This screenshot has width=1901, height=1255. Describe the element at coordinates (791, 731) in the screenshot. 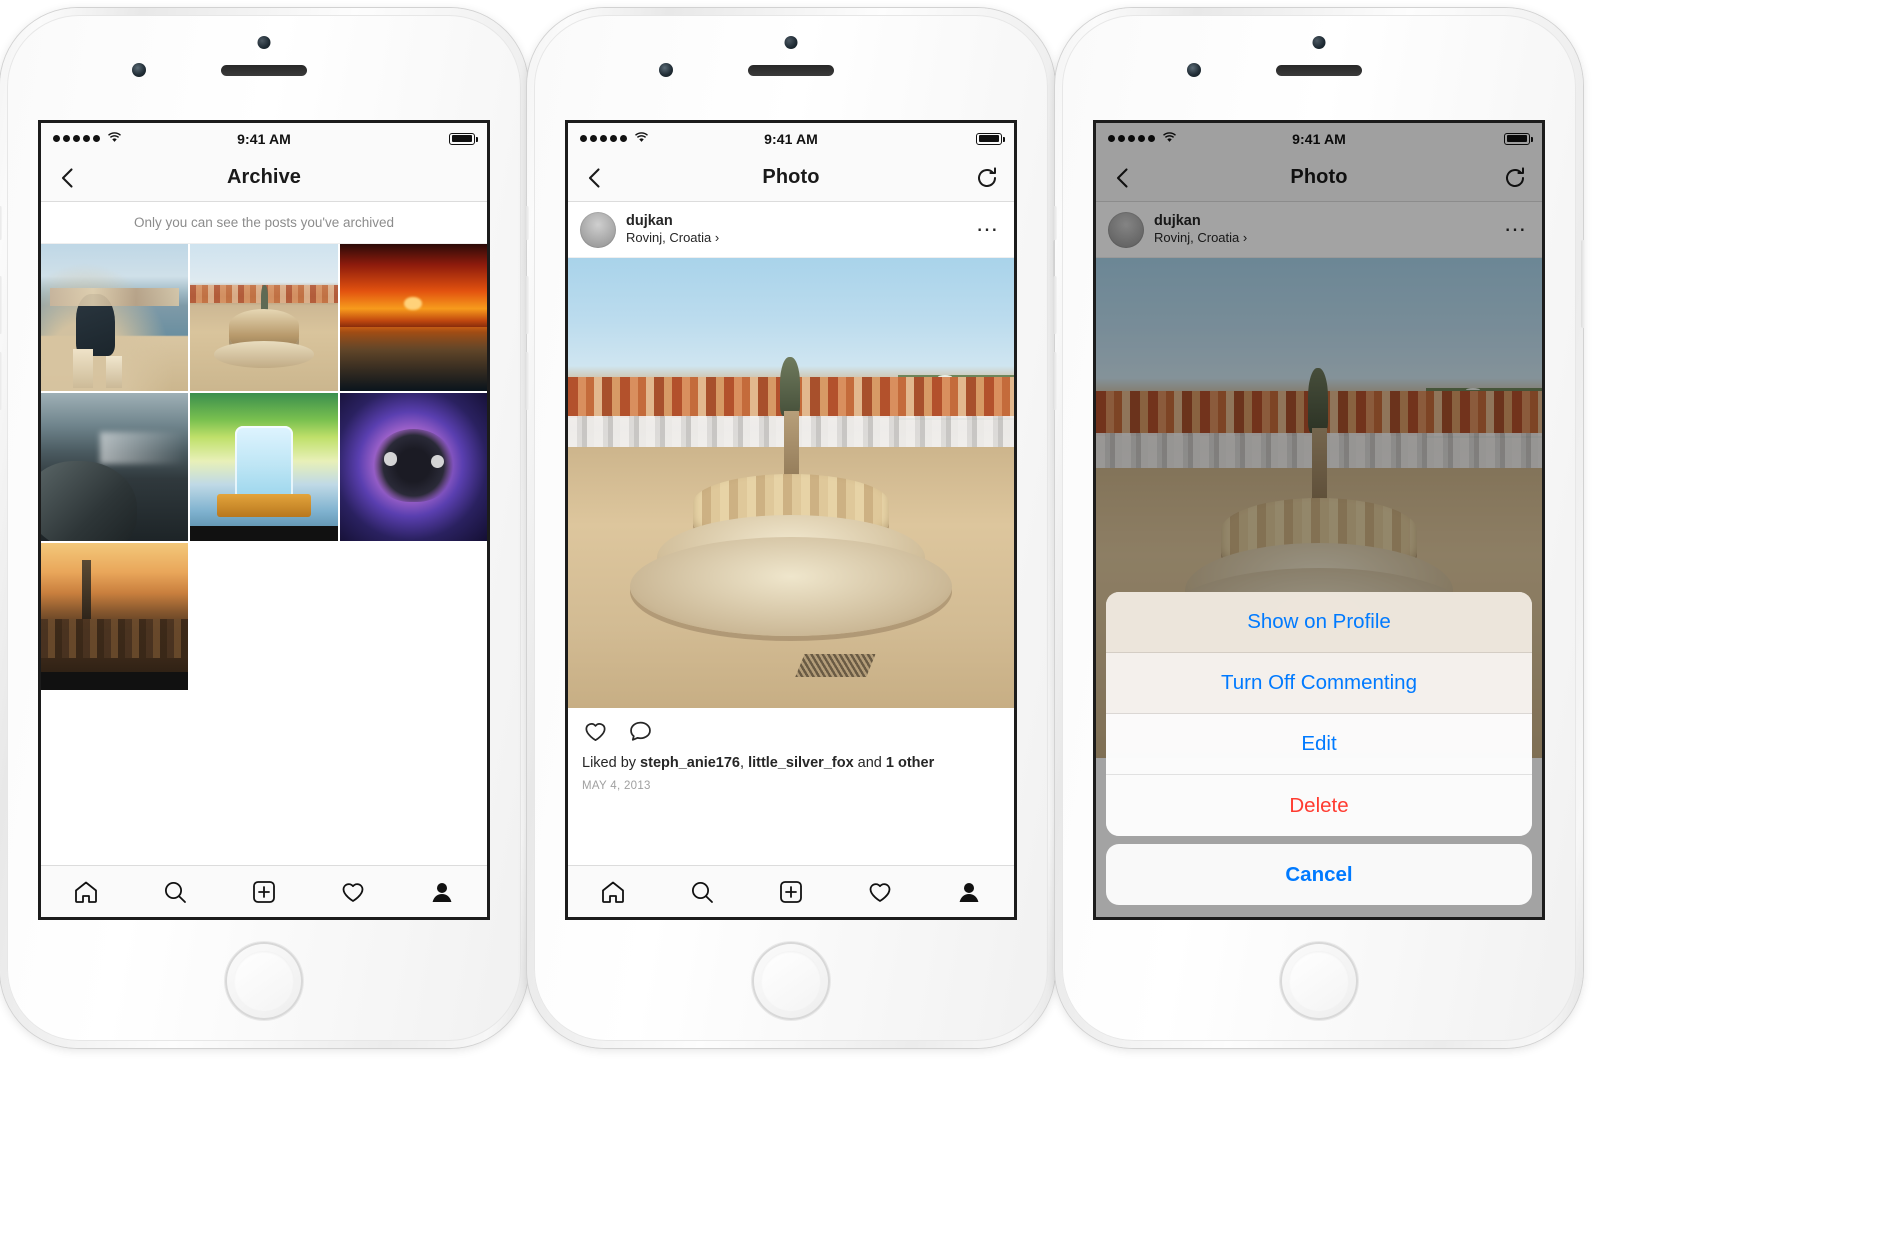

I see `post-action-row` at that location.